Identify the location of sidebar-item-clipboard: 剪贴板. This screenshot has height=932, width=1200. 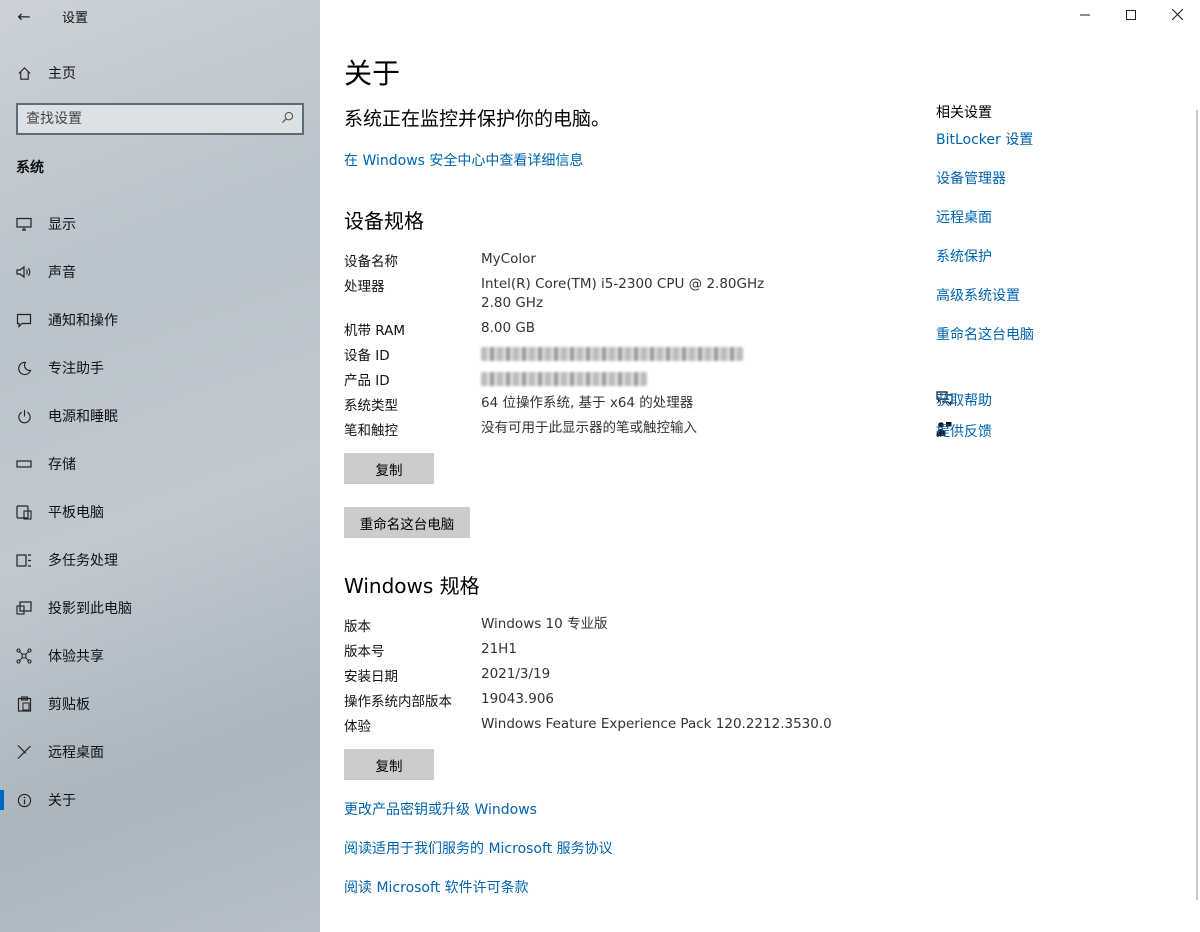
(160, 704).